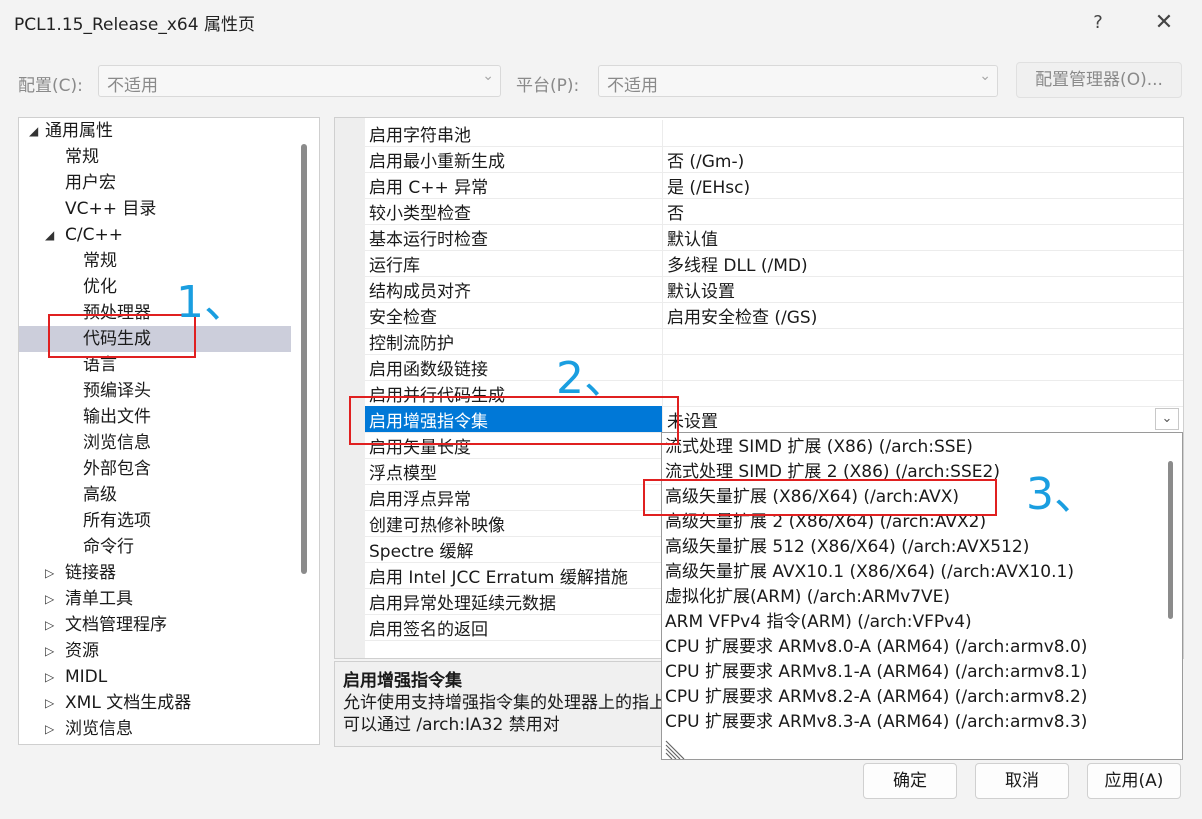 This screenshot has height=819, width=1202. What do you see at coordinates (774, 133) in the screenshot?
I see `property-row: 启用字符串池` at bounding box center [774, 133].